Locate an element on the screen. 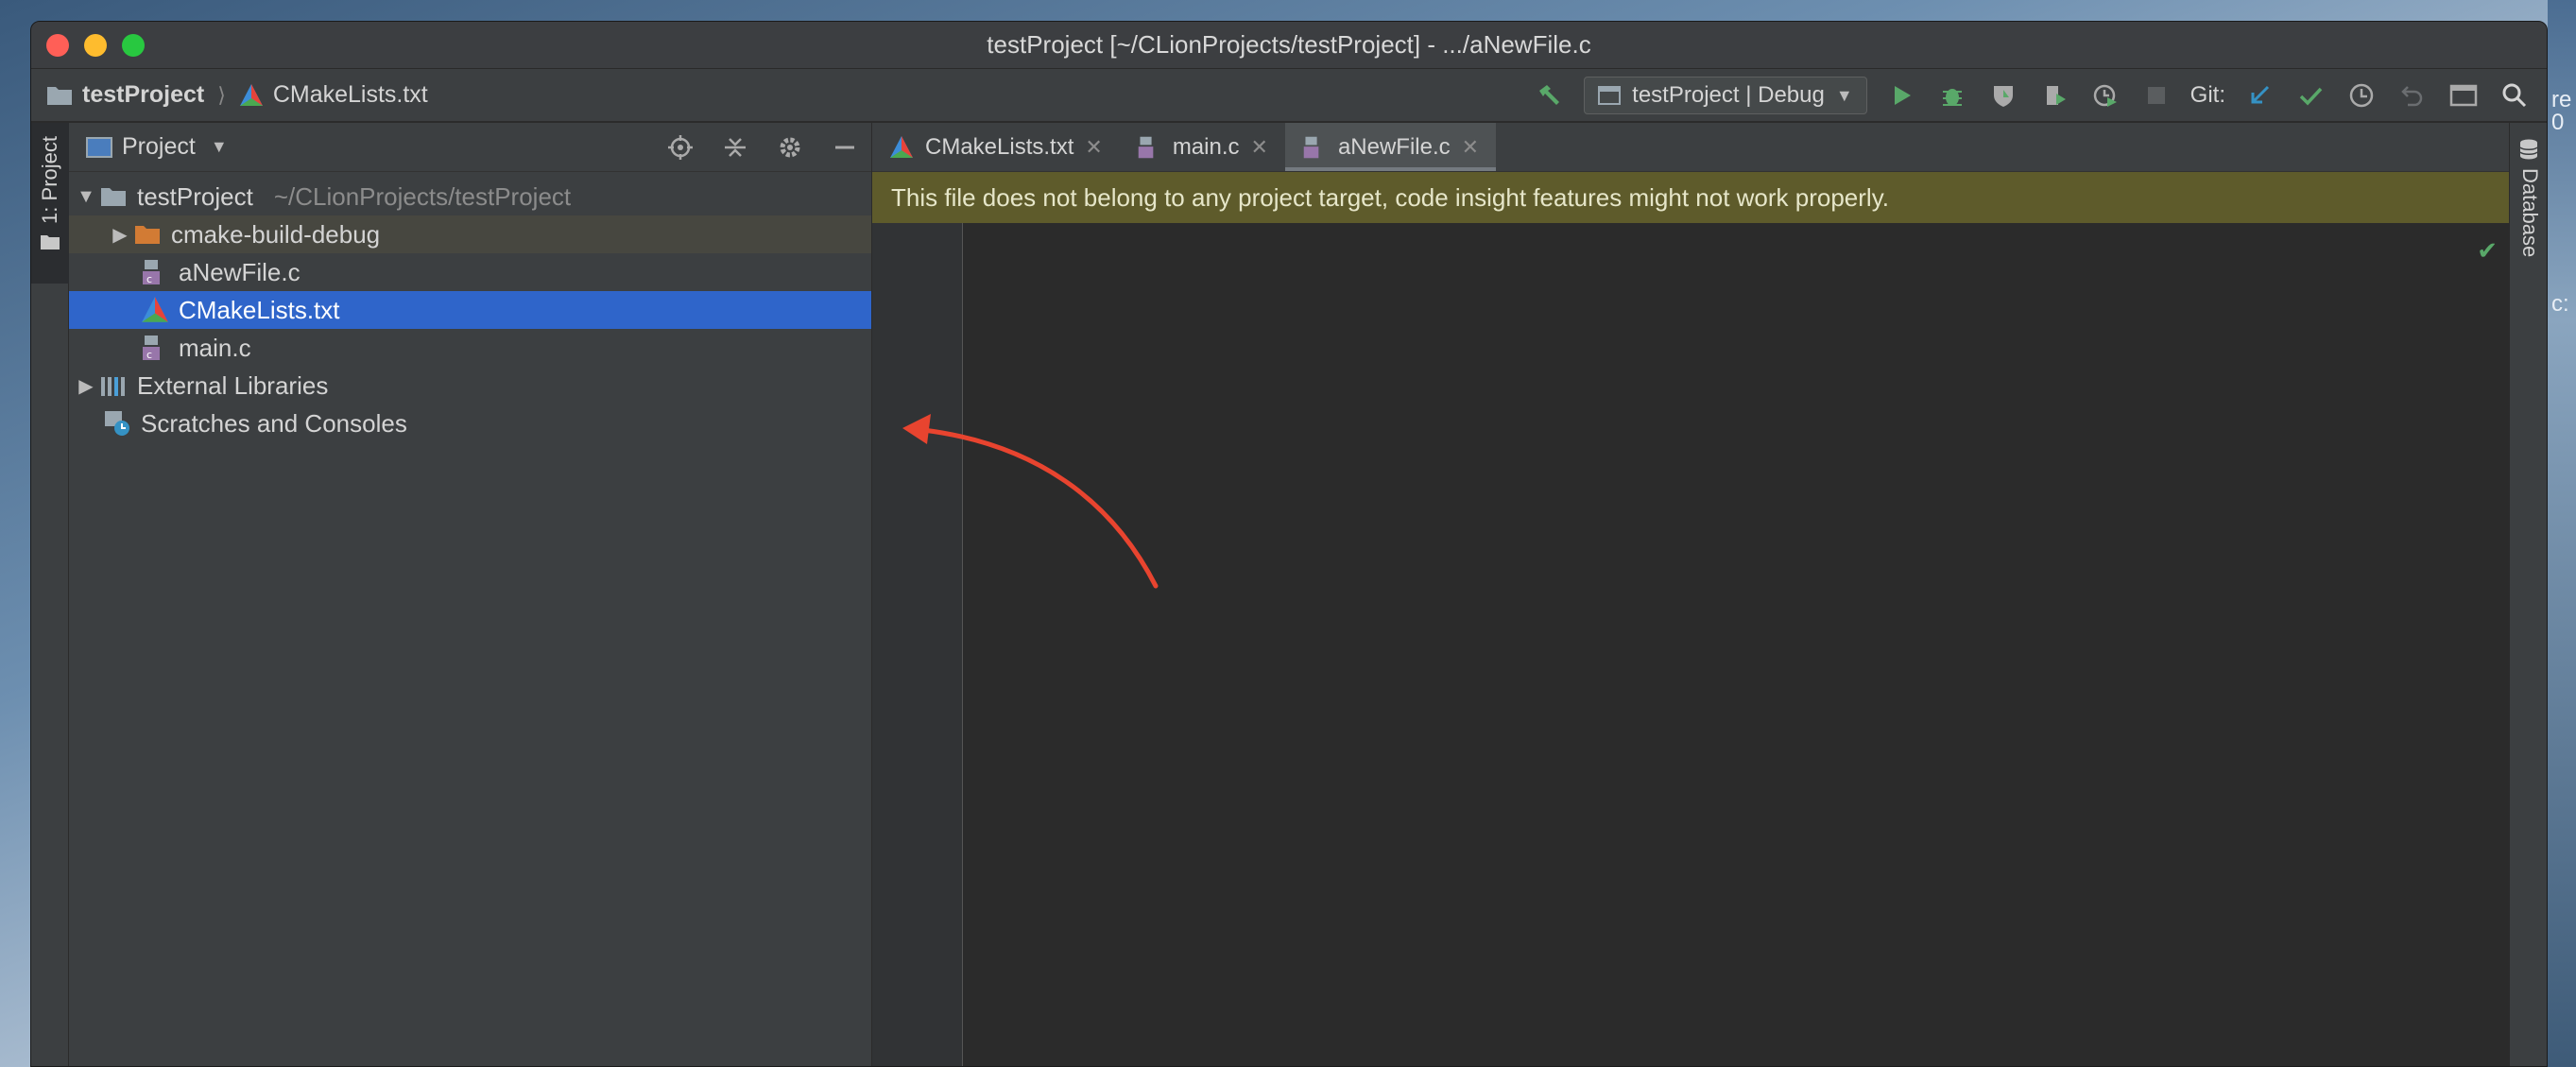  tree-row-external-libraries: ▶ External Libraries is located at coordinates (470, 385).